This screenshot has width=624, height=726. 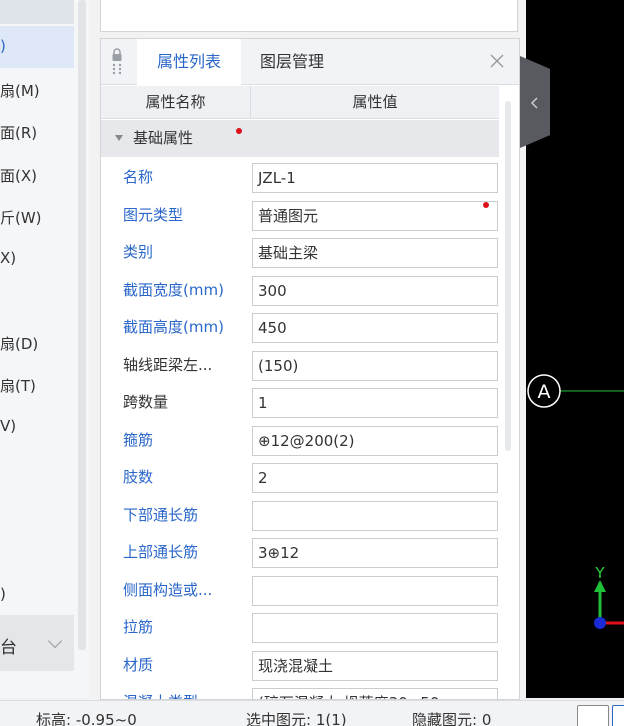 What do you see at coordinates (309, 16) in the screenshot?
I see `upper-panel` at bounding box center [309, 16].